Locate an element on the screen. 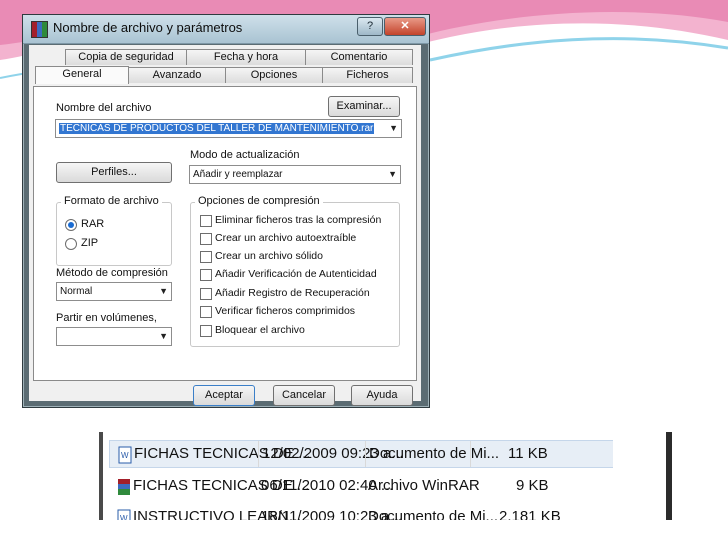 This screenshot has height=546, width=728. tab-files: Ficheros is located at coordinates (367, 75).